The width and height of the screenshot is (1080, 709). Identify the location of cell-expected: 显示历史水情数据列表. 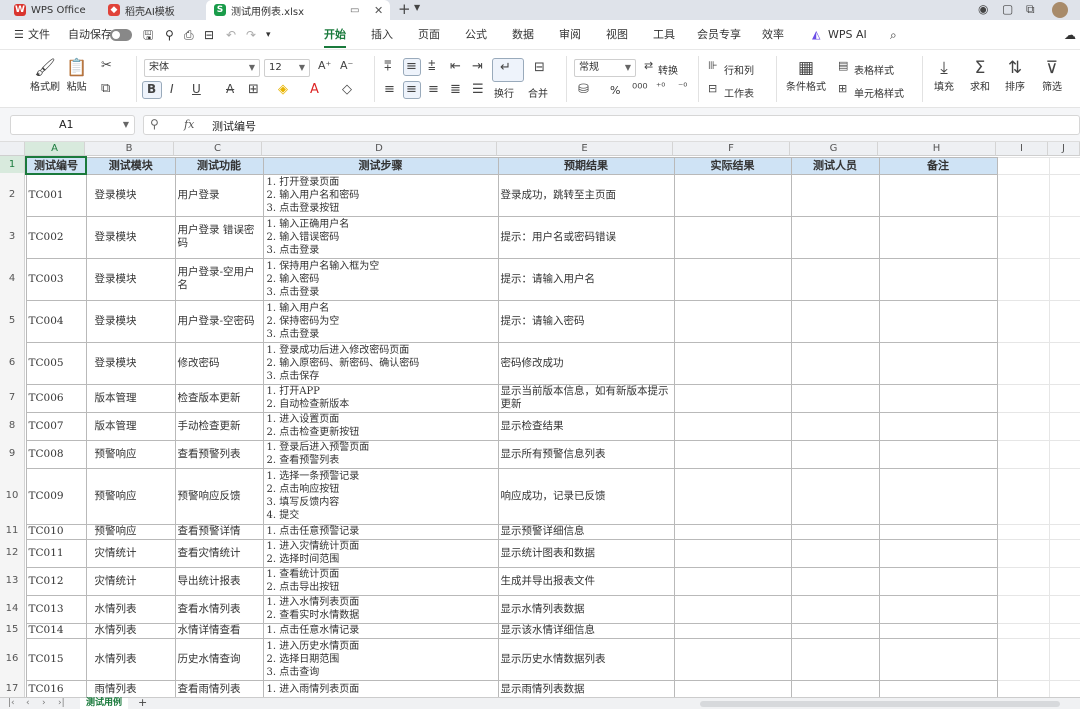
(586, 659).